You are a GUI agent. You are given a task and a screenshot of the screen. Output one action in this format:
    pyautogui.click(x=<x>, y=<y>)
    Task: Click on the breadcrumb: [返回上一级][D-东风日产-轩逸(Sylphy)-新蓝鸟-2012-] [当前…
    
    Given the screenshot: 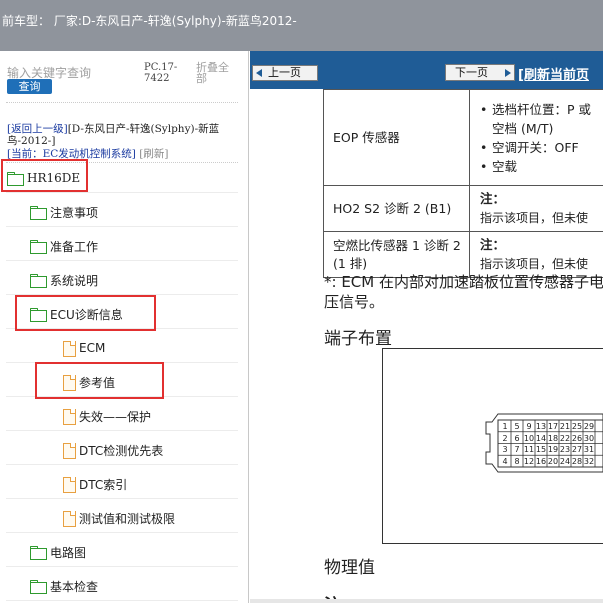 What is the action you would take?
    pyautogui.click(x=125, y=141)
    